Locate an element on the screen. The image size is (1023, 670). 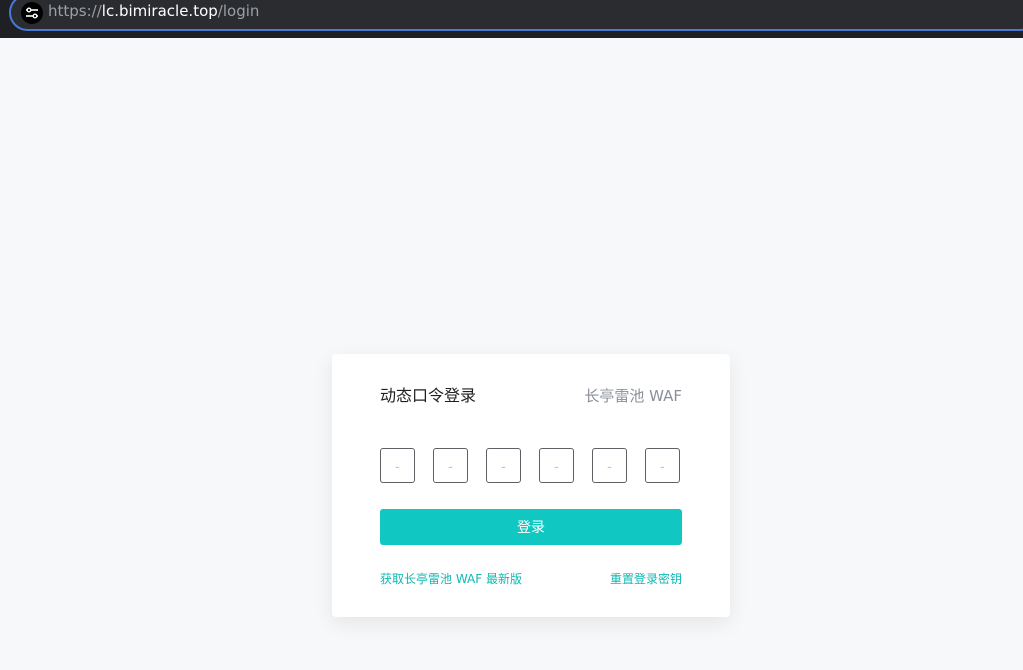
url-path: /login is located at coordinates (238, 11).